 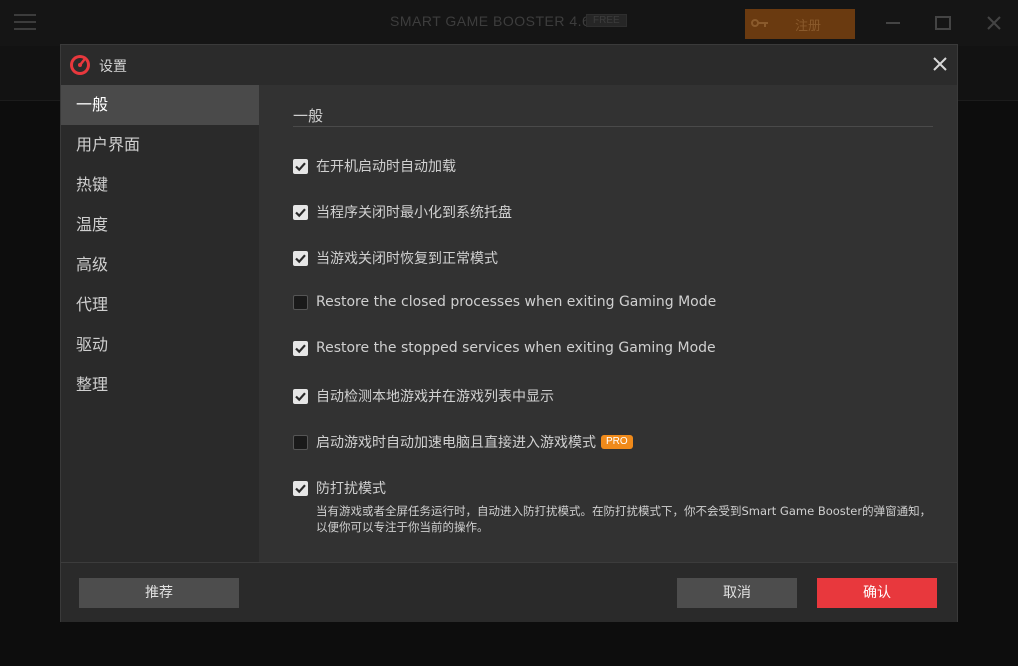 I want to click on option-autostart: 在开机启动时自动加载, so click(x=374, y=166).